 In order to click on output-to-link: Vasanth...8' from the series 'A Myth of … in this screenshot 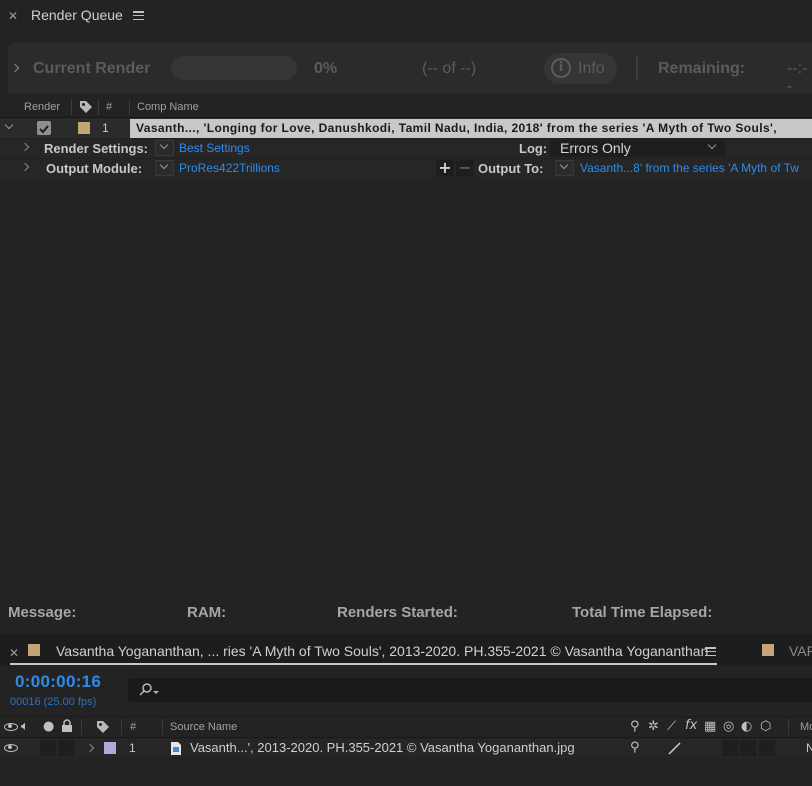, I will do `click(689, 168)`.